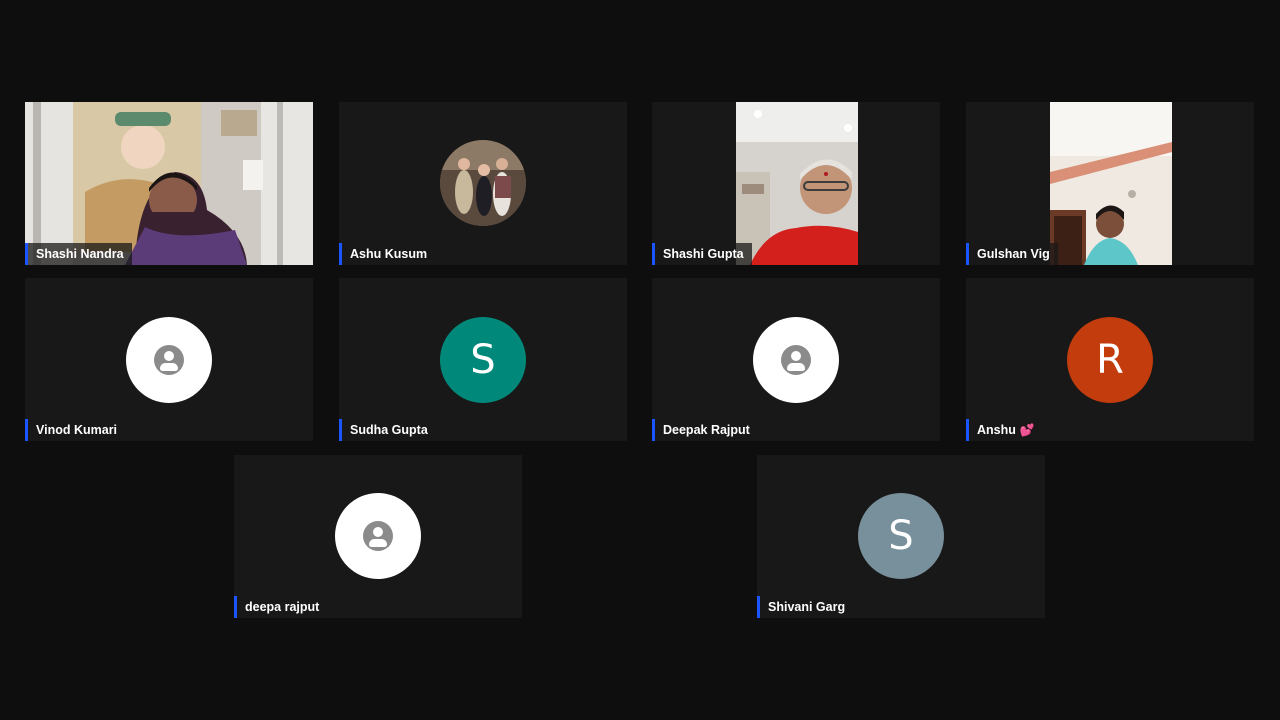  I want to click on participant-name: Gulshan Vig, so click(1013, 254).